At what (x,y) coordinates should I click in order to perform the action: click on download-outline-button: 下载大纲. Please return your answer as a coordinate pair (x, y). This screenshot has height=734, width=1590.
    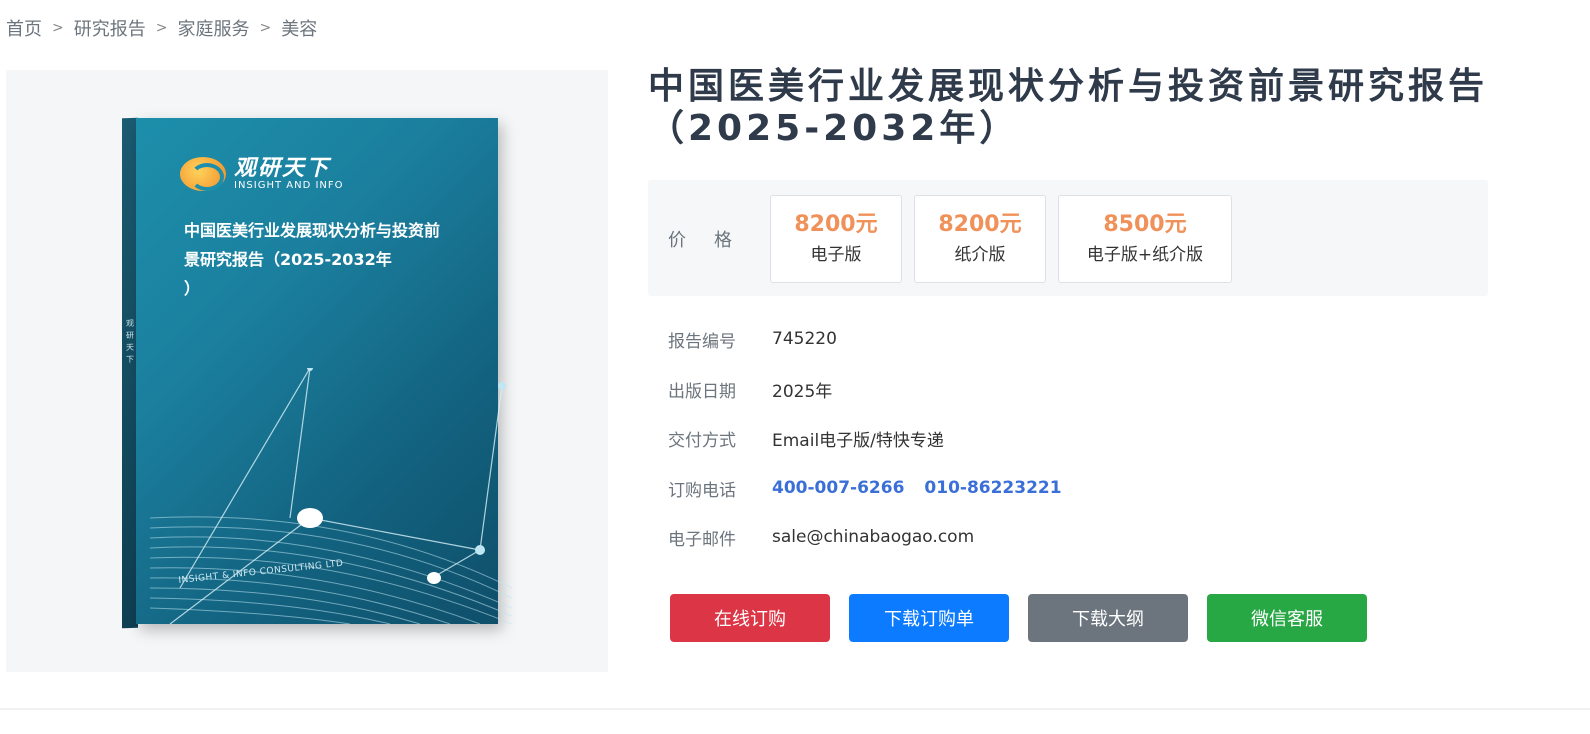
    Looking at the image, I should click on (1108, 618).